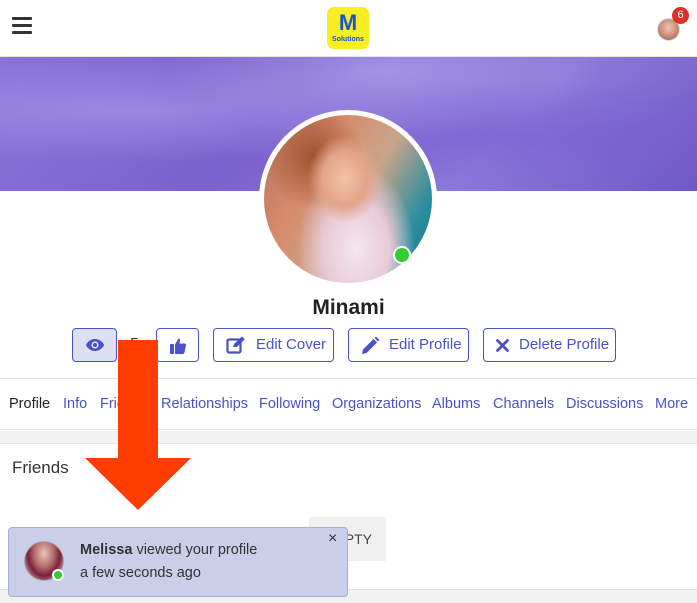 The image size is (697, 603). Describe the element at coordinates (604, 404) in the screenshot. I see `tab-discussions: Discussions` at that location.